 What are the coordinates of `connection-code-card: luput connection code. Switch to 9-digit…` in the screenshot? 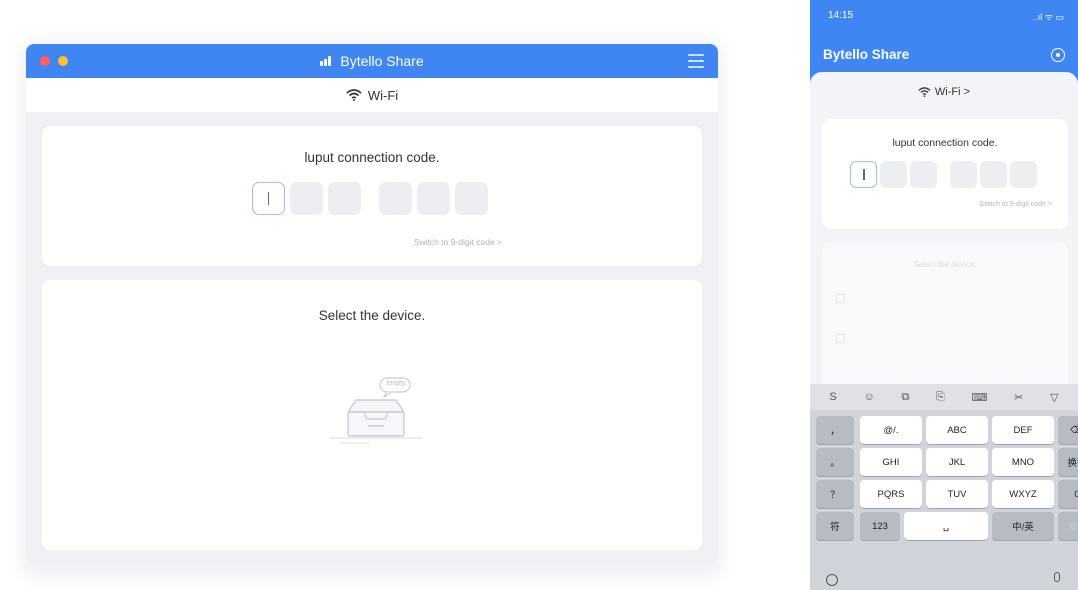 It's located at (372, 196).